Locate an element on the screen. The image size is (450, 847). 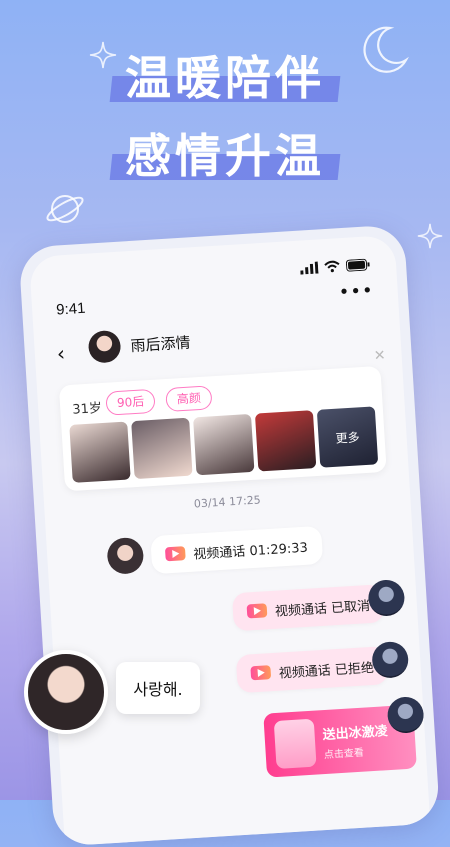
video-call-message: 视频通话 已取消 is located at coordinates (308, 608).